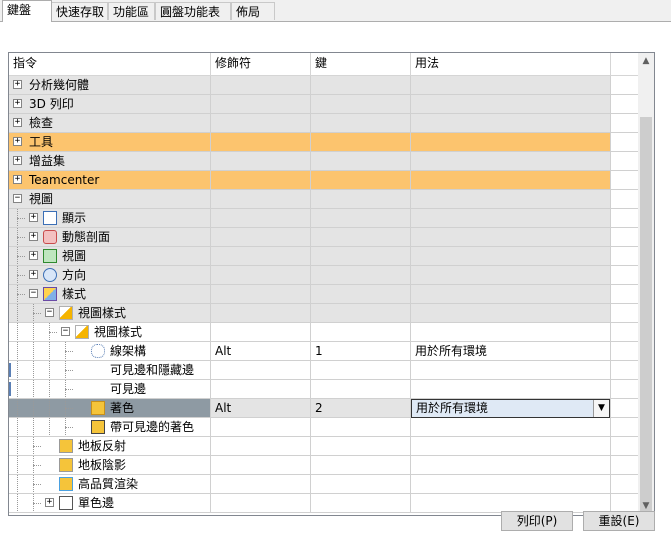 This screenshot has height=542, width=671. What do you see at coordinates (261, 408) in the screenshot?
I see `modifier-cell: Alt` at bounding box center [261, 408].